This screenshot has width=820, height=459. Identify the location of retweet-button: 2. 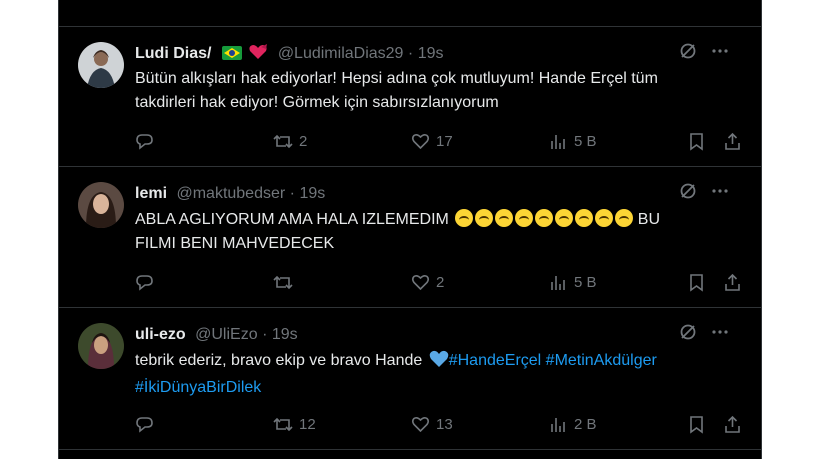
(290, 141).